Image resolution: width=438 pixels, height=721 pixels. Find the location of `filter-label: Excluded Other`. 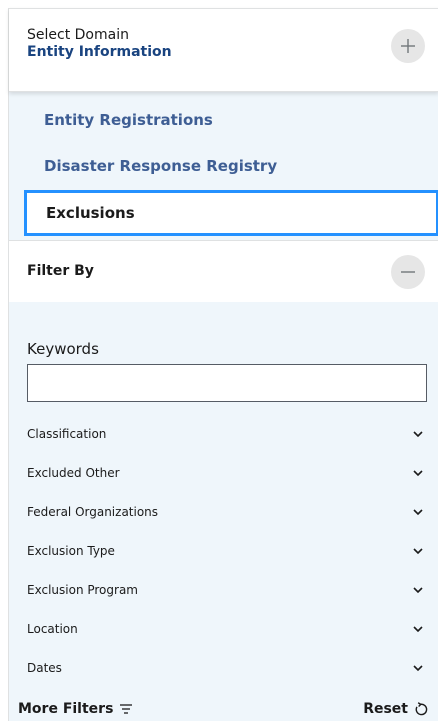

filter-label: Excluded Other is located at coordinates (73, 472).